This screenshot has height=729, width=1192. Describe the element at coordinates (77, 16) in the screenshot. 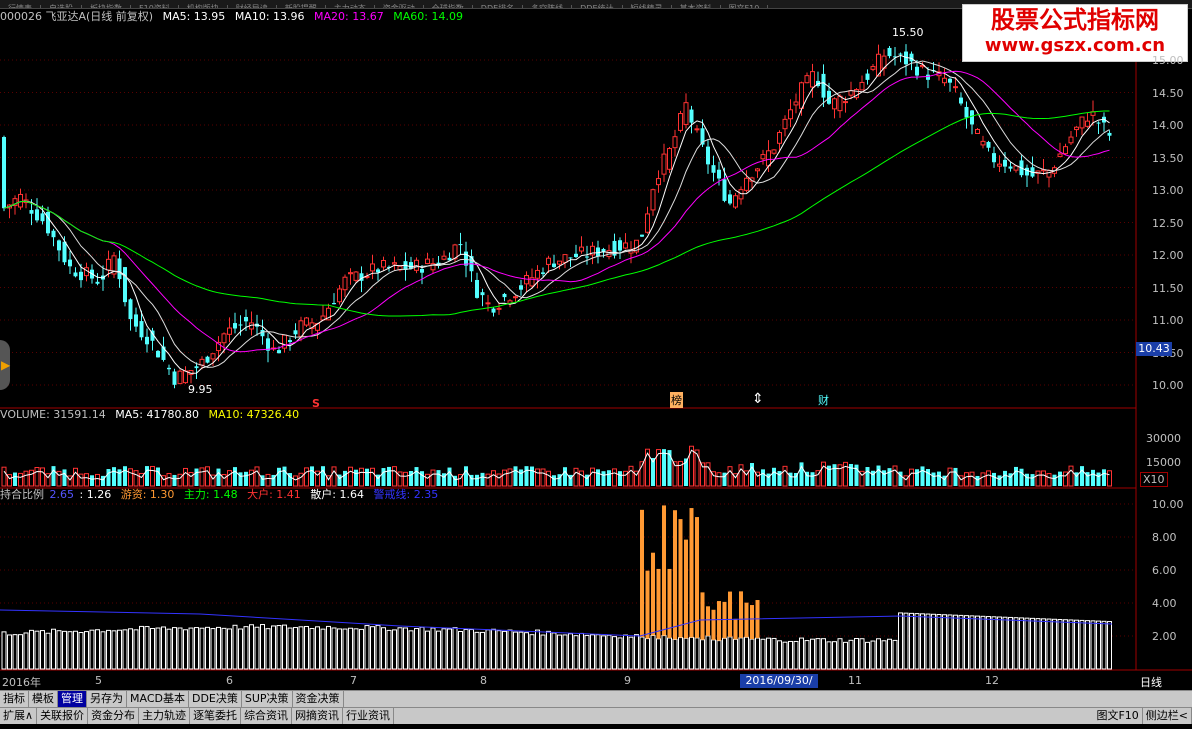

I see `stock-title: 000026 飞亚达A(日线 前复权)` at that location.